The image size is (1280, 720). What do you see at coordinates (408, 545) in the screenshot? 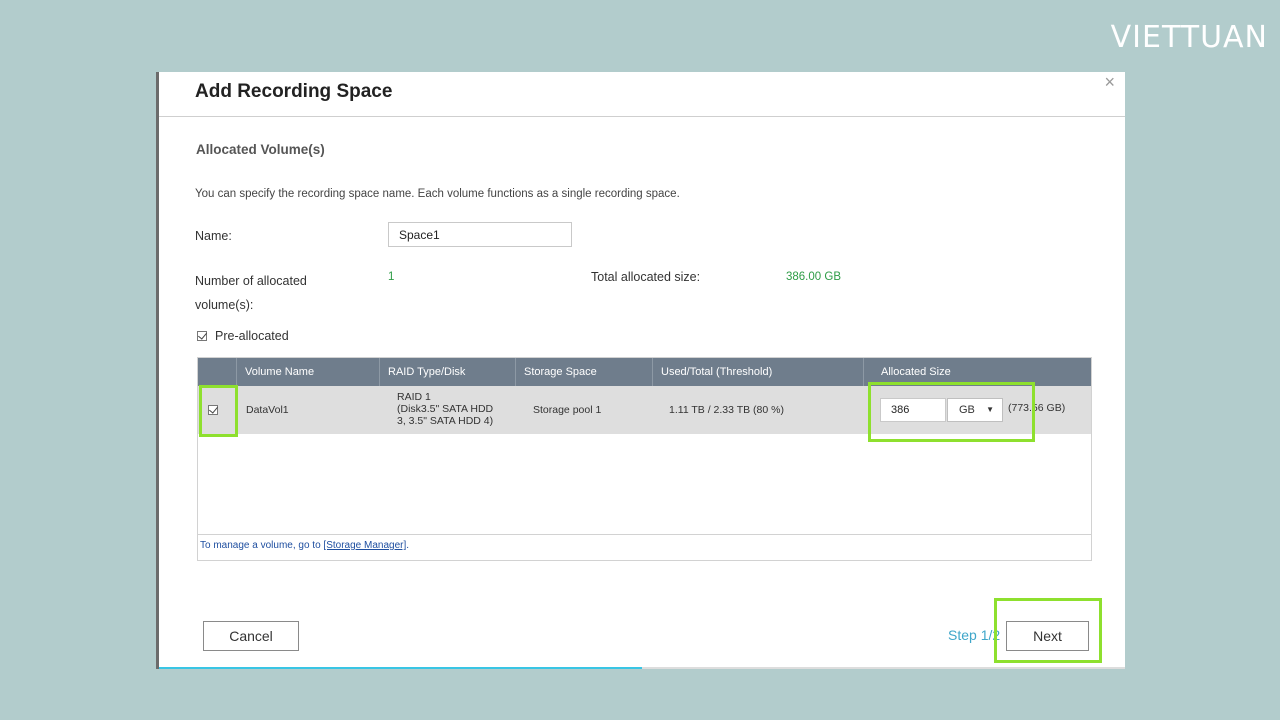
I see `footnote-suffix: .` at bounding box center [408, 545].